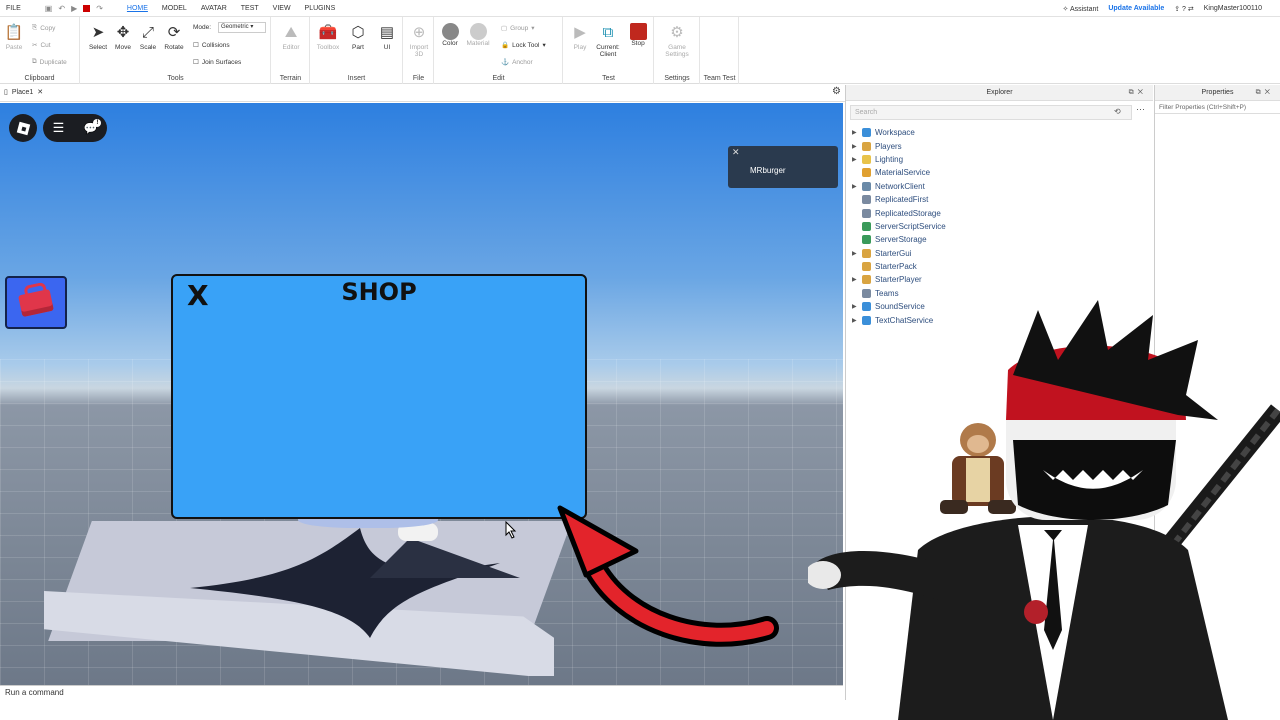  What do you see at coordinates (450, 35) in the screenshot?
I see `color-button: Color` at bounding box center [450, 35].